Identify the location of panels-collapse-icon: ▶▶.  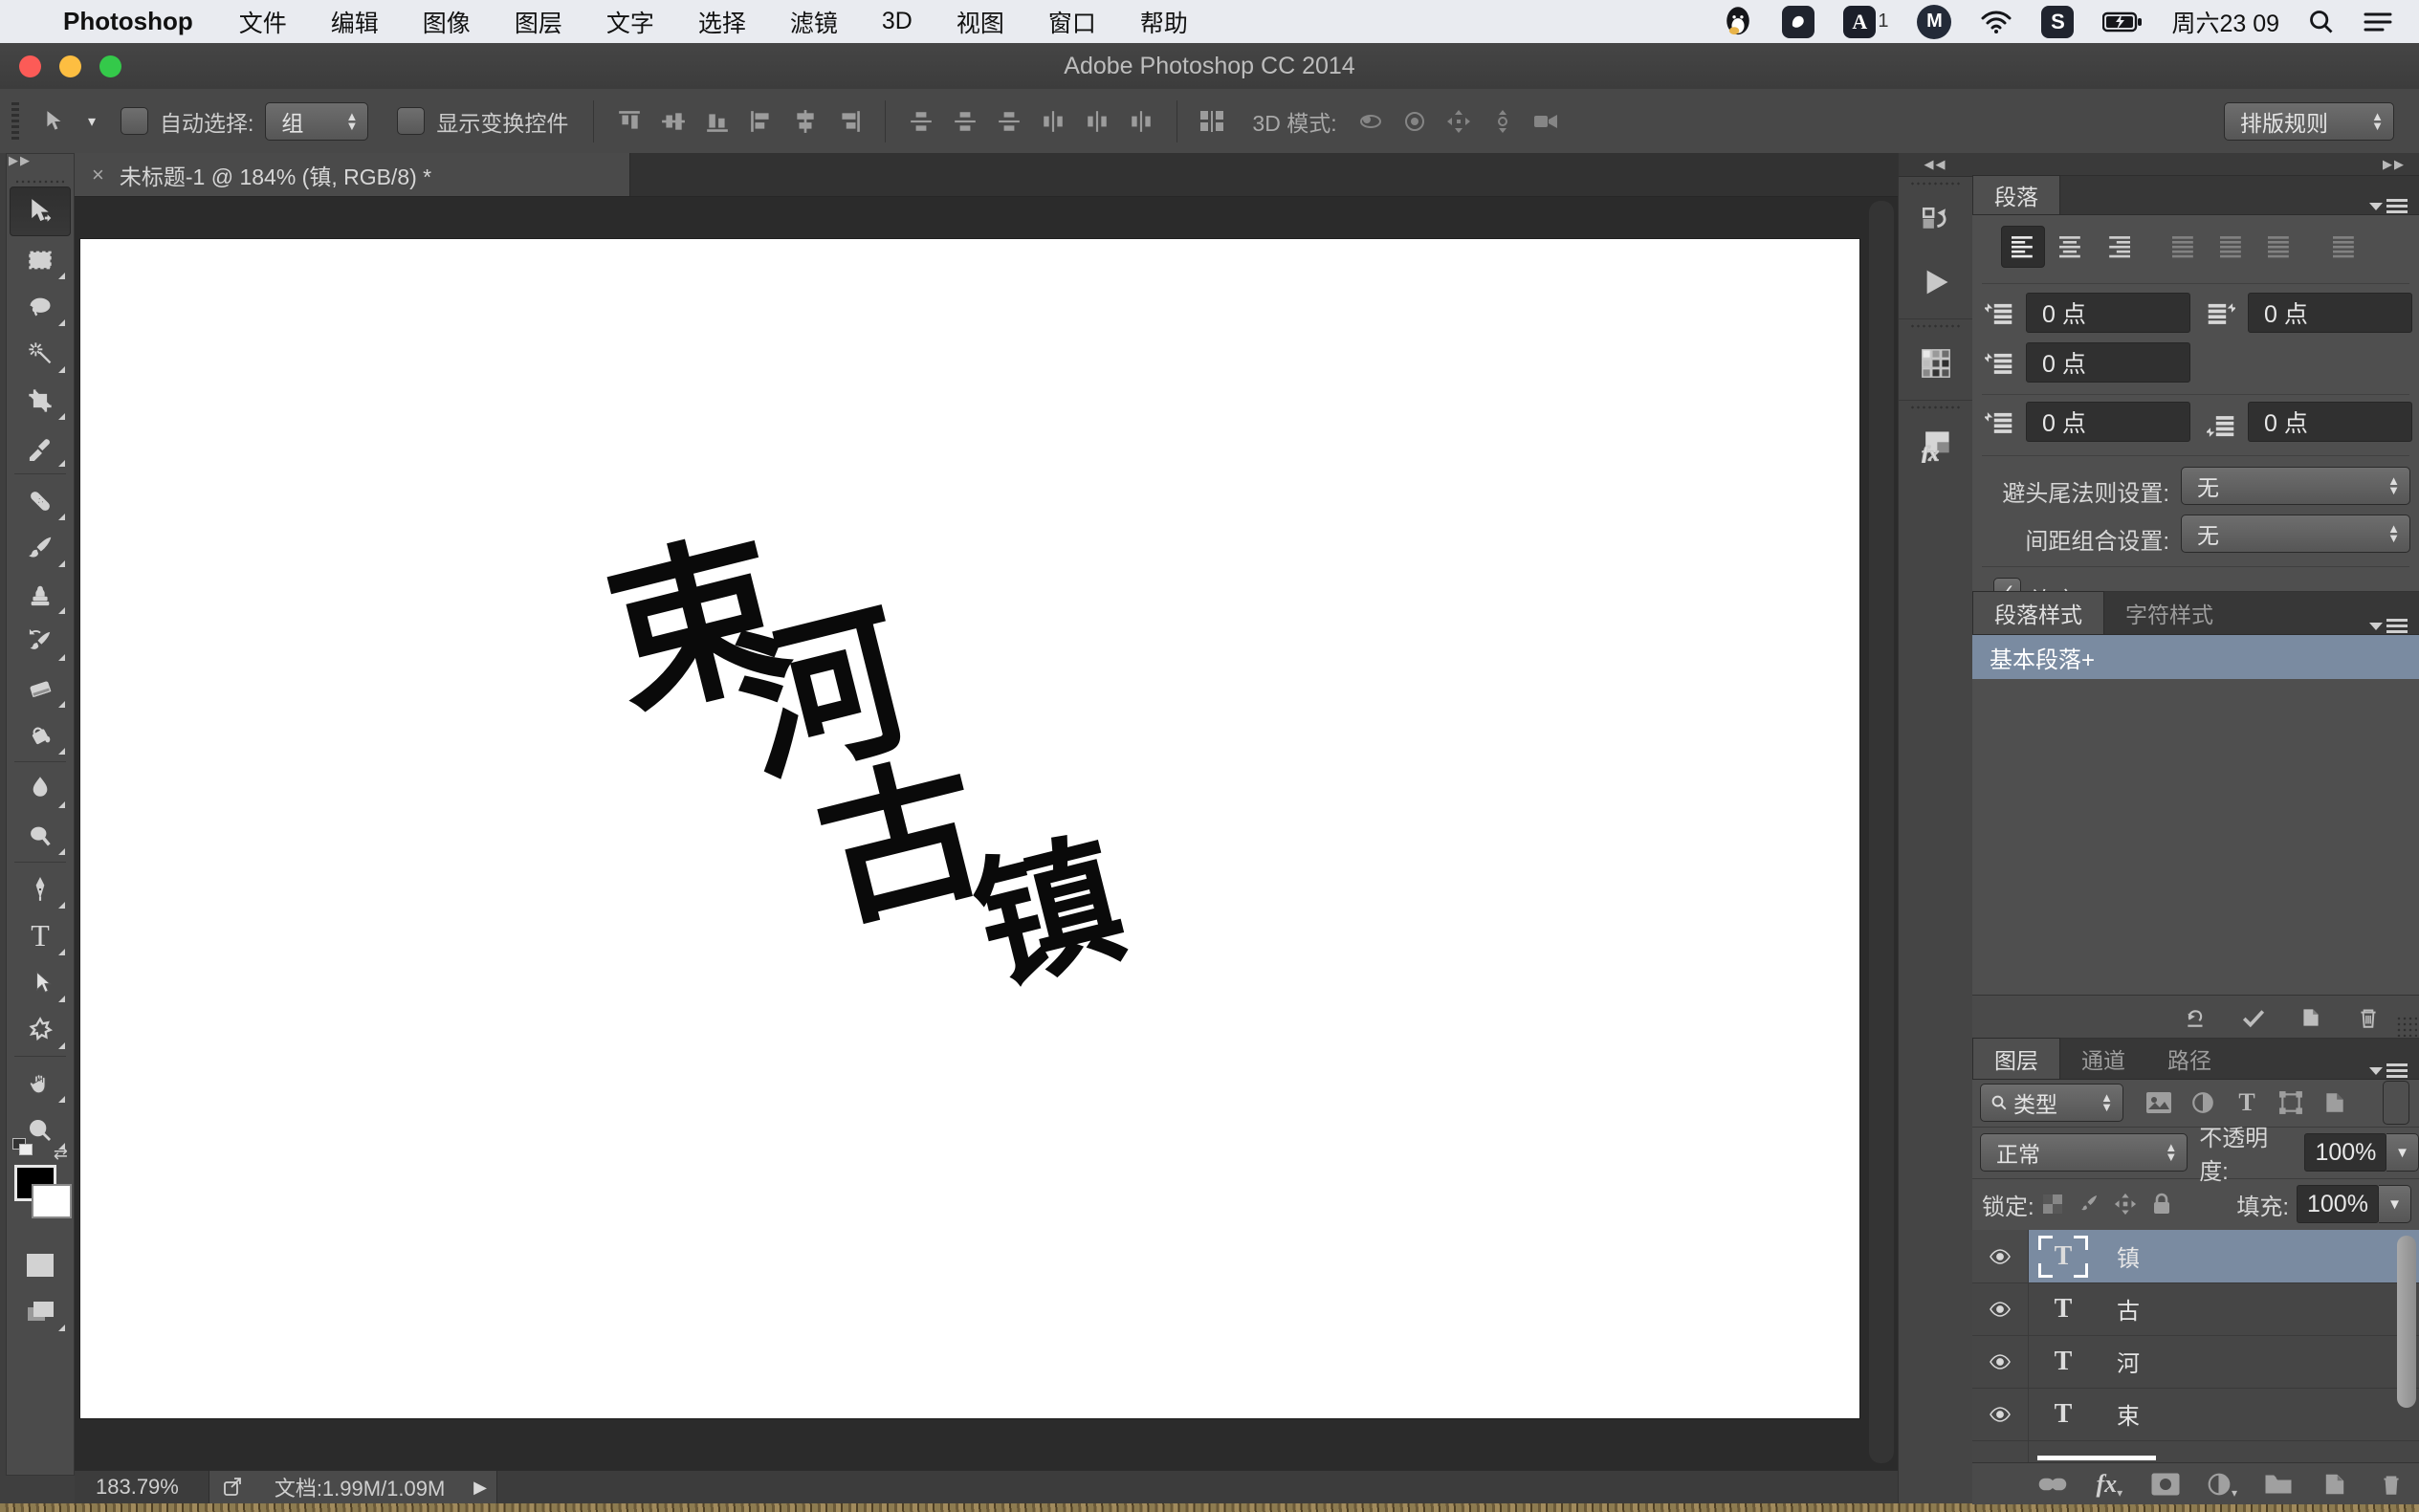
(2195, 164).